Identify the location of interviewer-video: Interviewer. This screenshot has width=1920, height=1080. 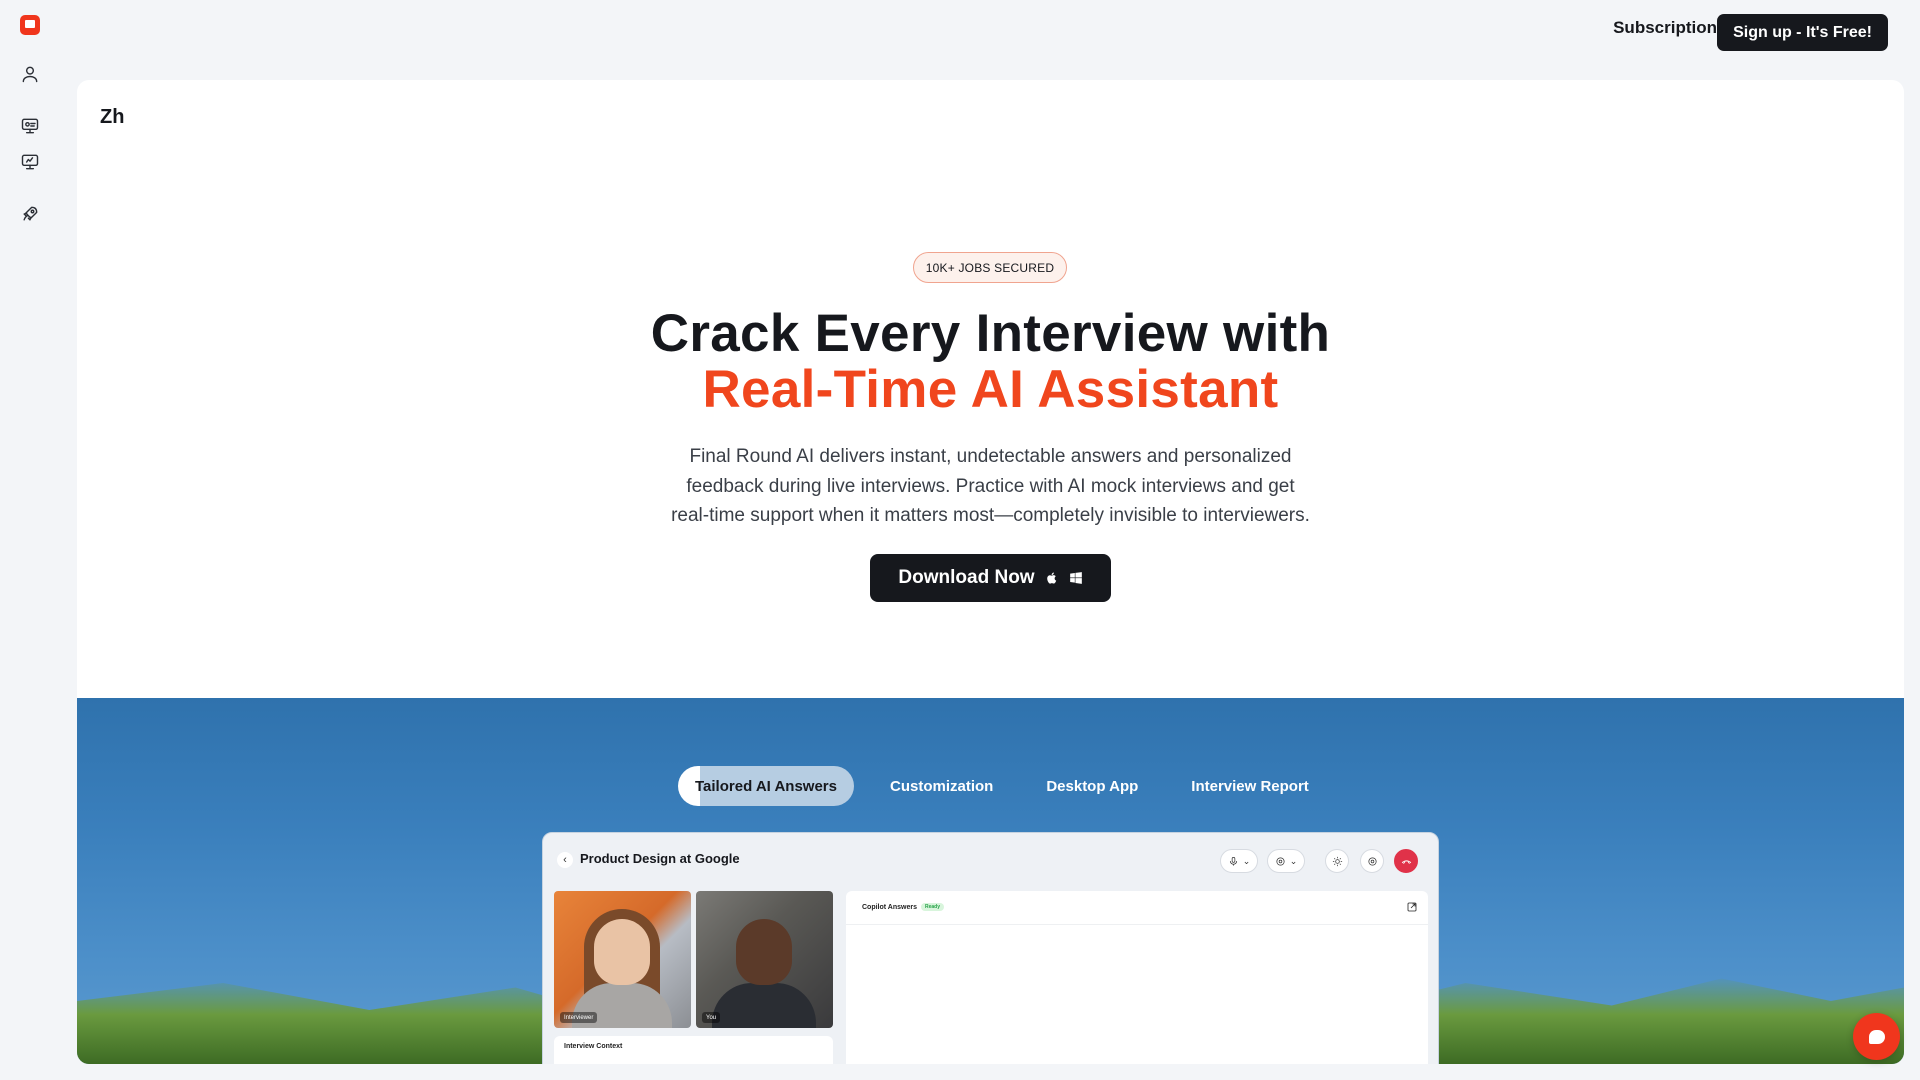
(622, 959).